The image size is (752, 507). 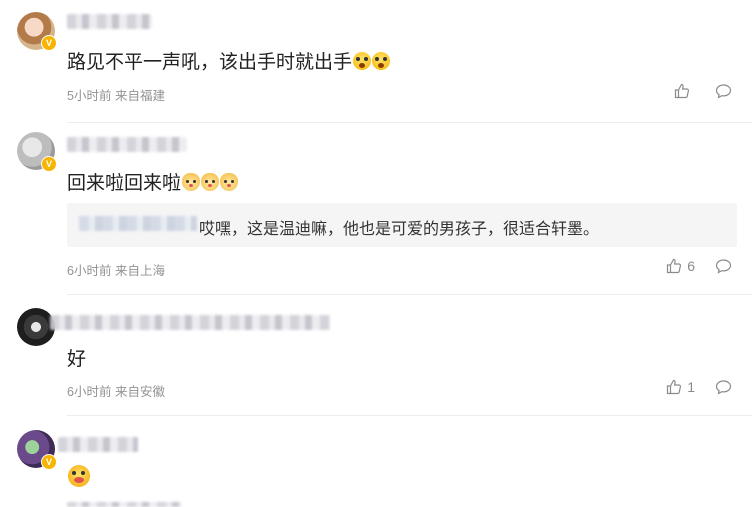 What do you see at coordinates (89, 96) in the screenshot?
I see `timestamp: 5小时前` at bounding box center [89, 96].